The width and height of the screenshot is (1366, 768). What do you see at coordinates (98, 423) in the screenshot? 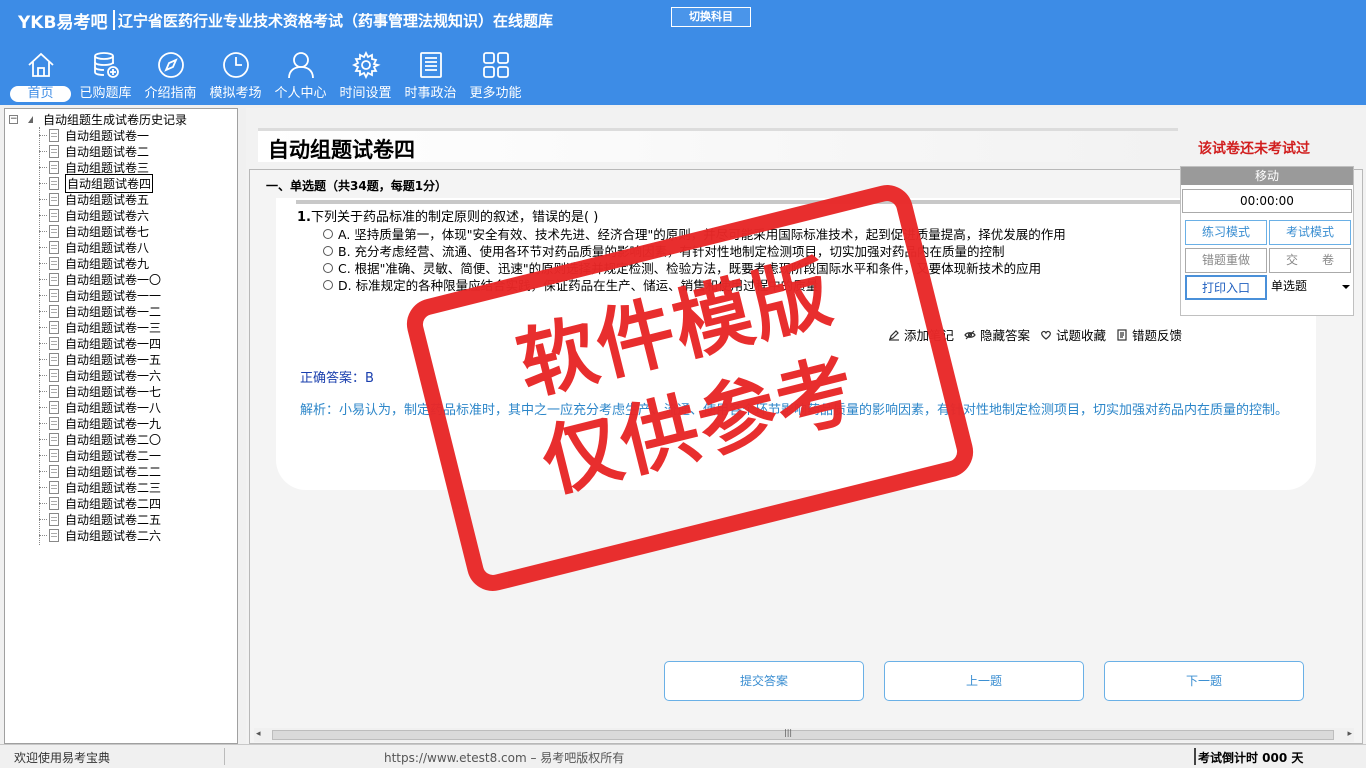
I see `tree-item: 自动组题试卷一九` at bounding box center [98, 423].